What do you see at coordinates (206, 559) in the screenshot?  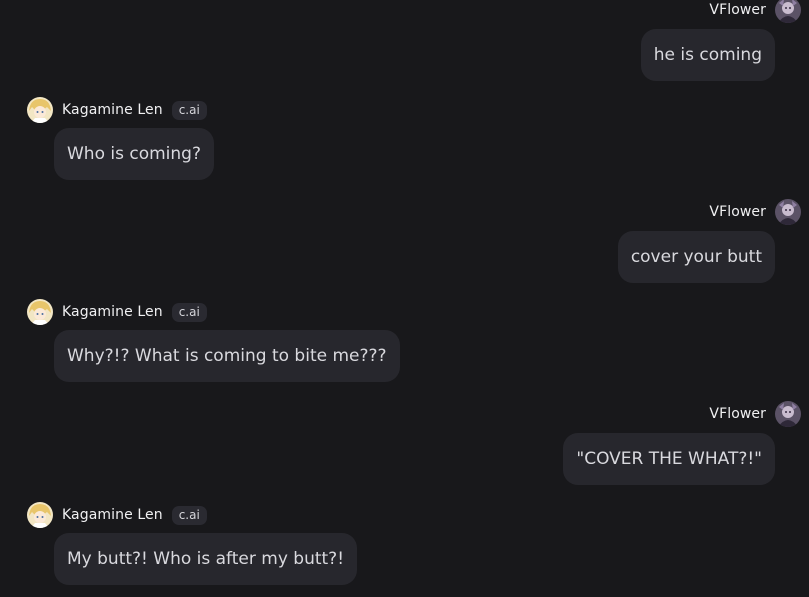 I see `message-bubble: My butt?! Who is after my butt?!` at bounding box center [206, 559].